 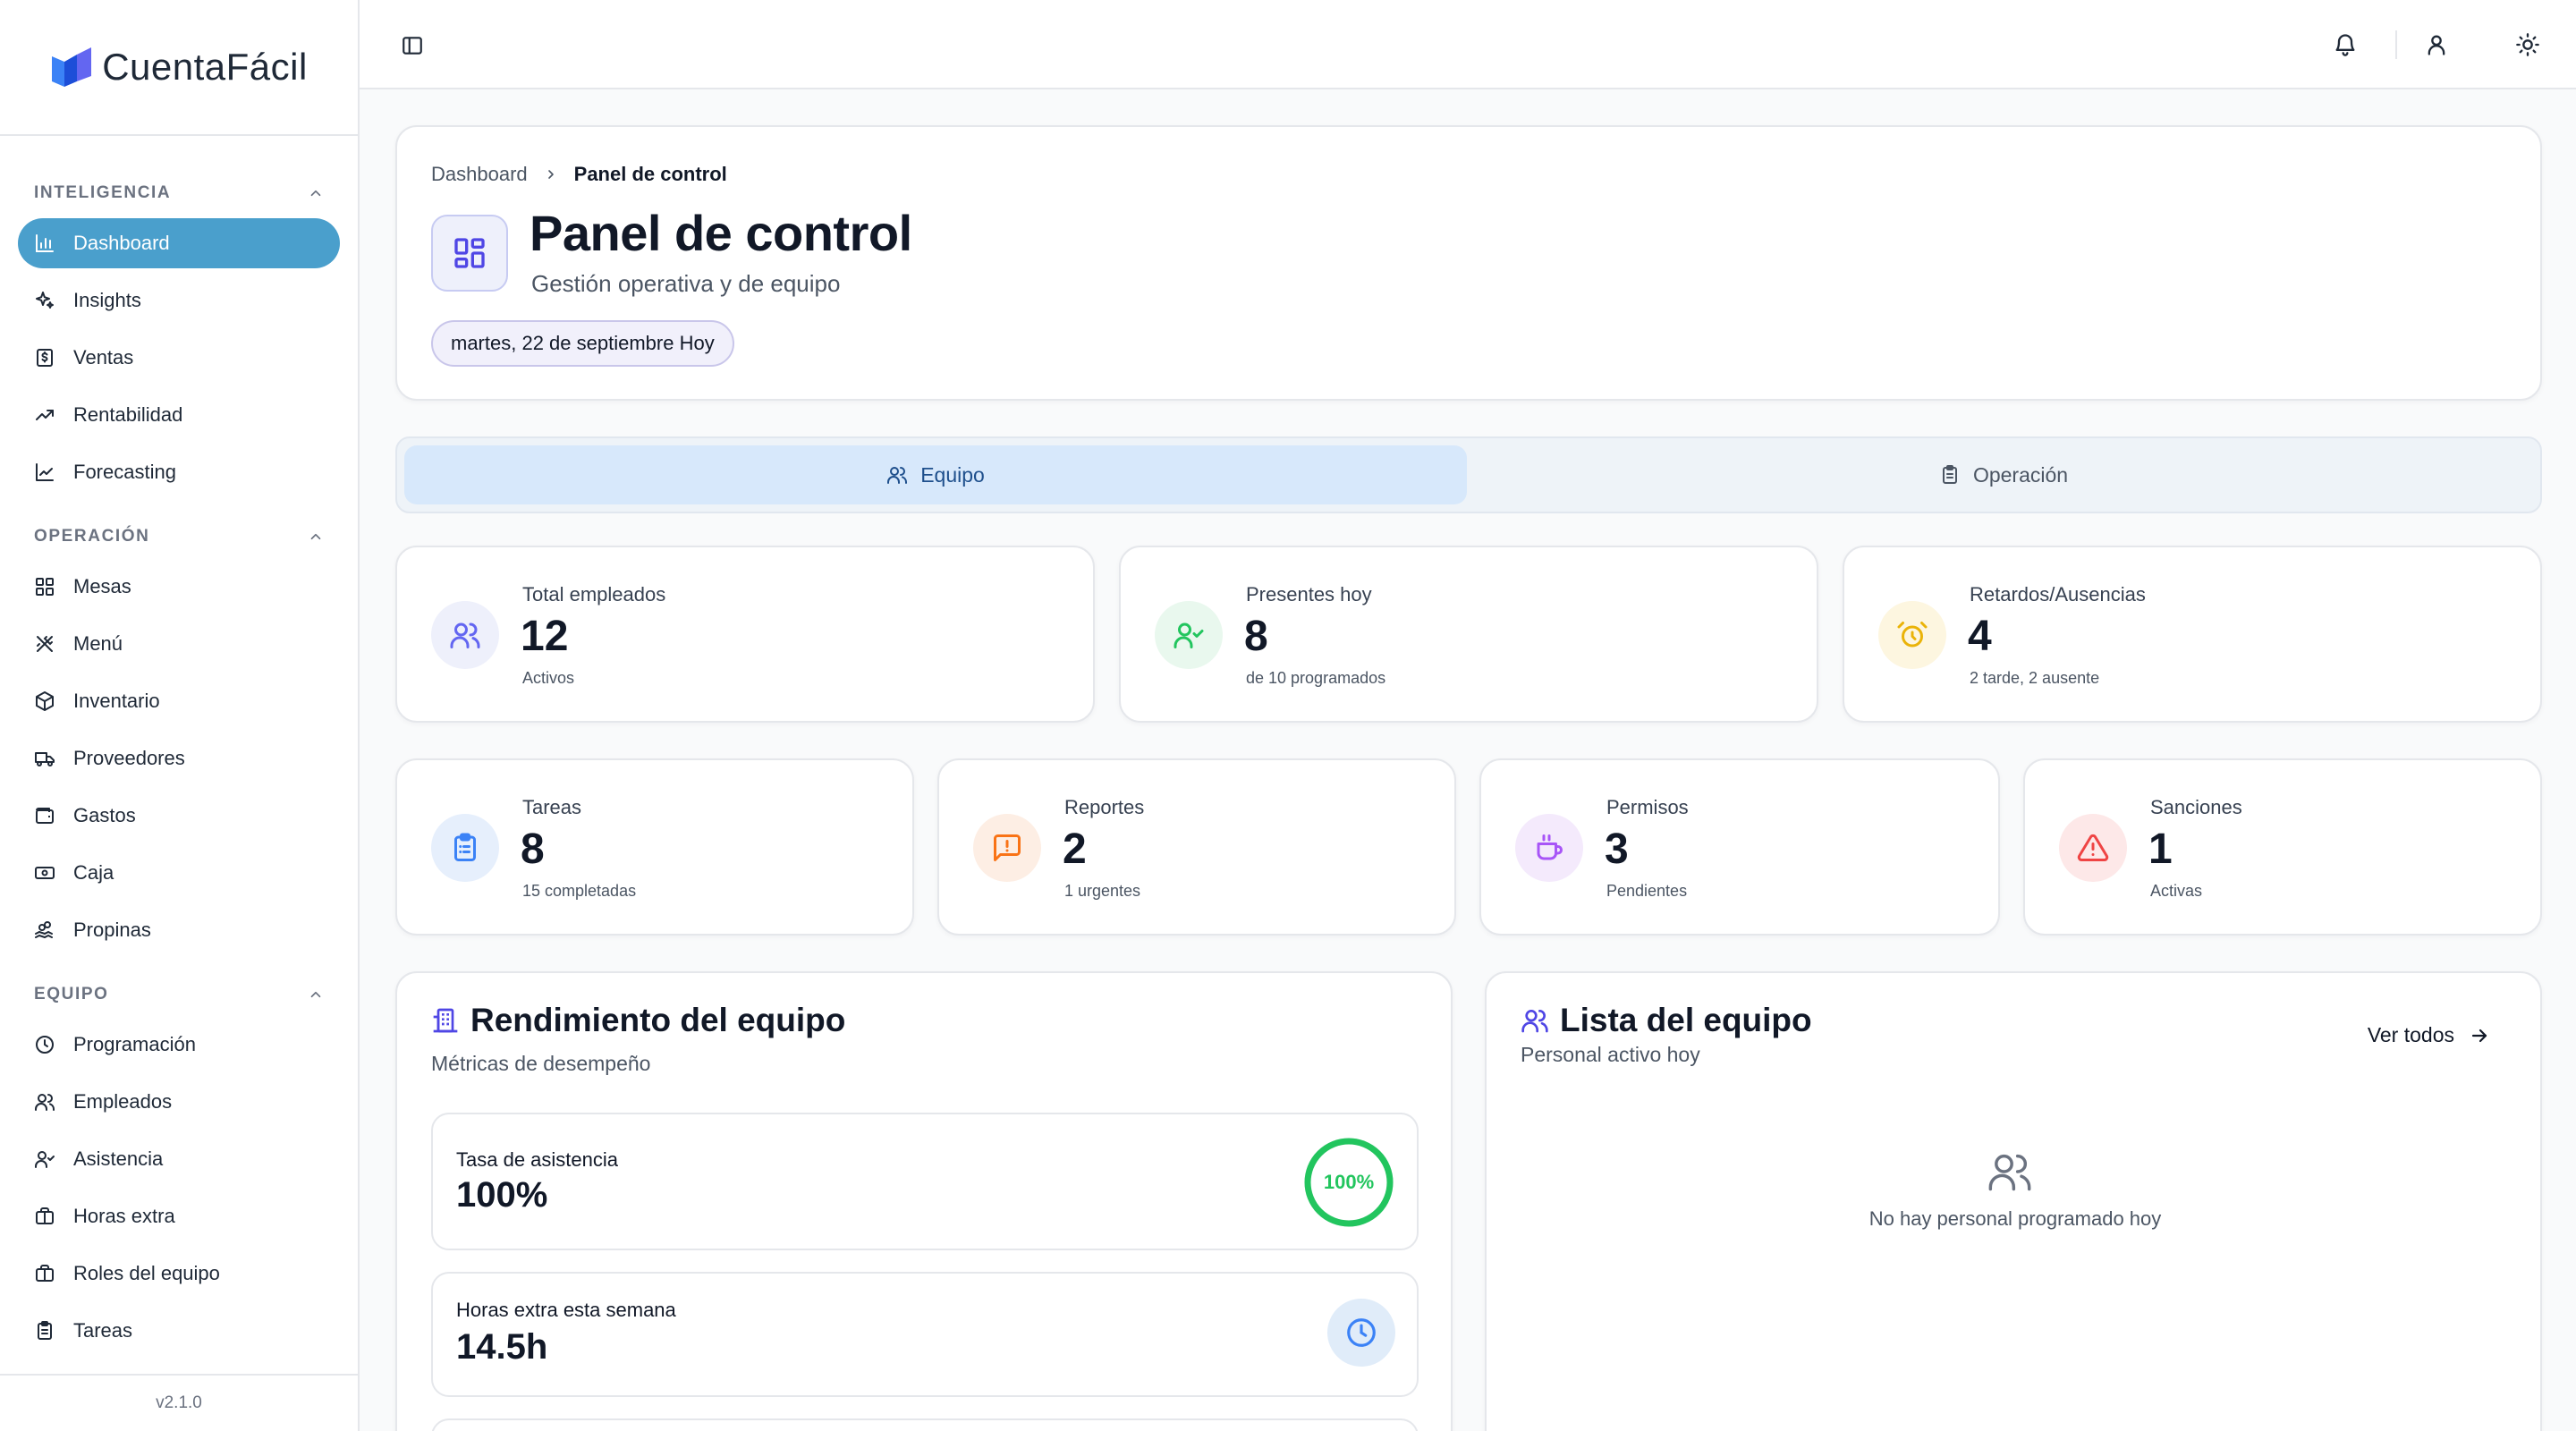 I want to click on page-subtitle: Gestión operativa y de equipo, so click(x=686, y=284).